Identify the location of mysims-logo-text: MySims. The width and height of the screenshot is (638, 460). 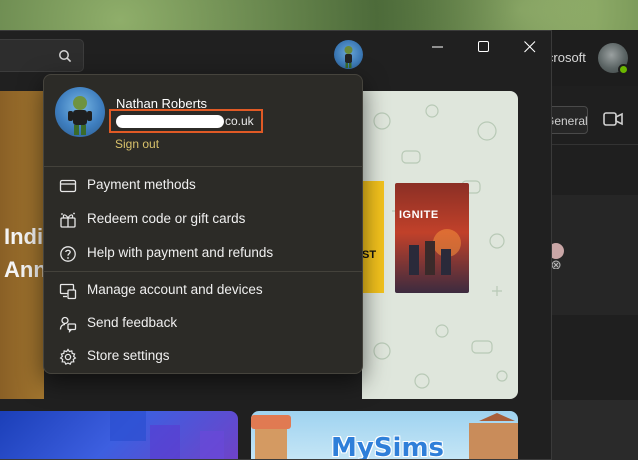
(388, 446).